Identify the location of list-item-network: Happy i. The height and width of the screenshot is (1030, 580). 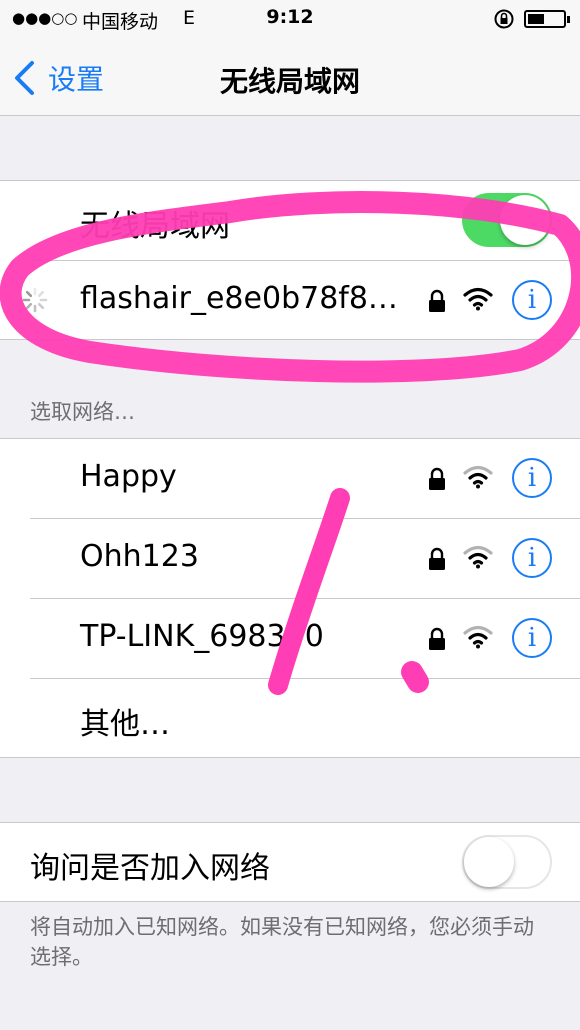
(290, 479).